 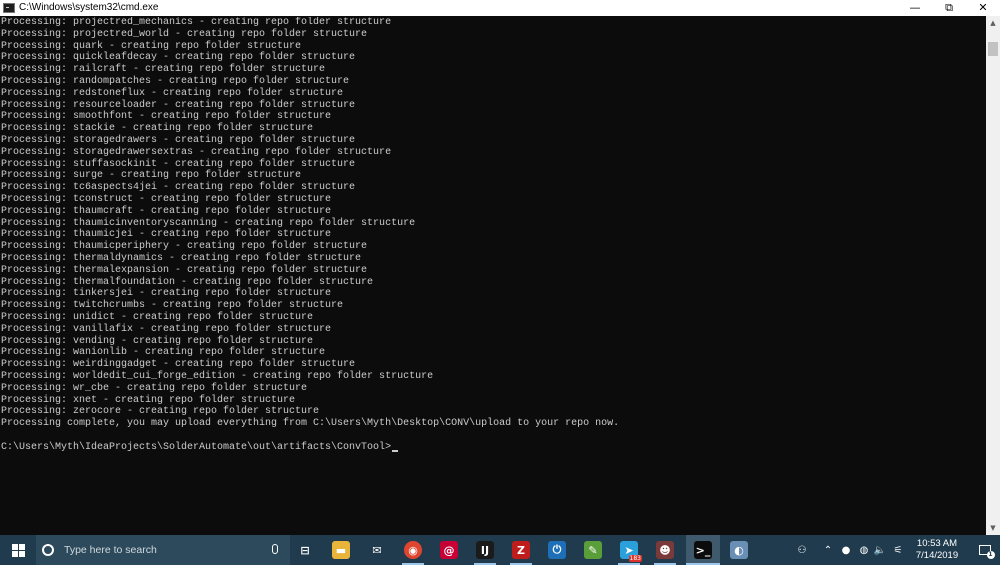 I want to click on mail-icon: ✉, so click(x=377, y=550).